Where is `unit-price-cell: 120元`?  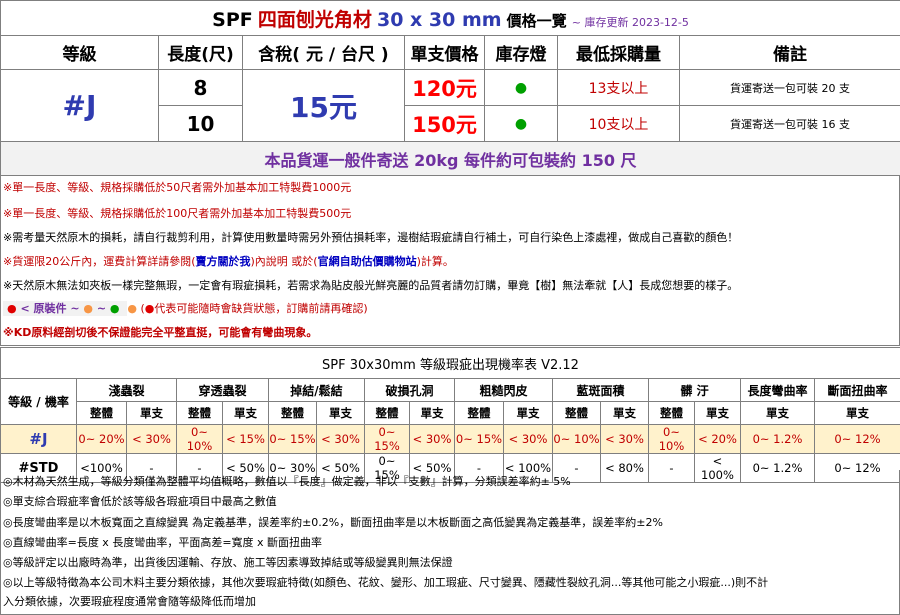
unit-price-cell: 120元 is located at coordinates (444, 87).